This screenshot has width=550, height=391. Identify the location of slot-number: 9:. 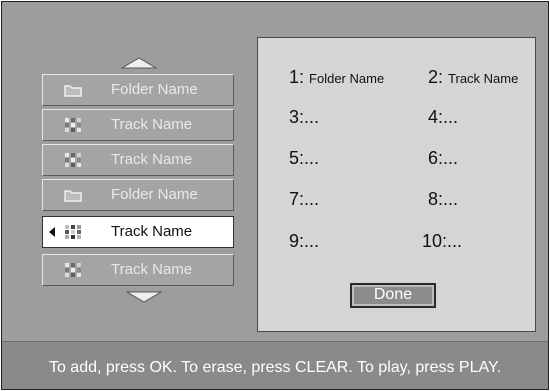
(297, 241).